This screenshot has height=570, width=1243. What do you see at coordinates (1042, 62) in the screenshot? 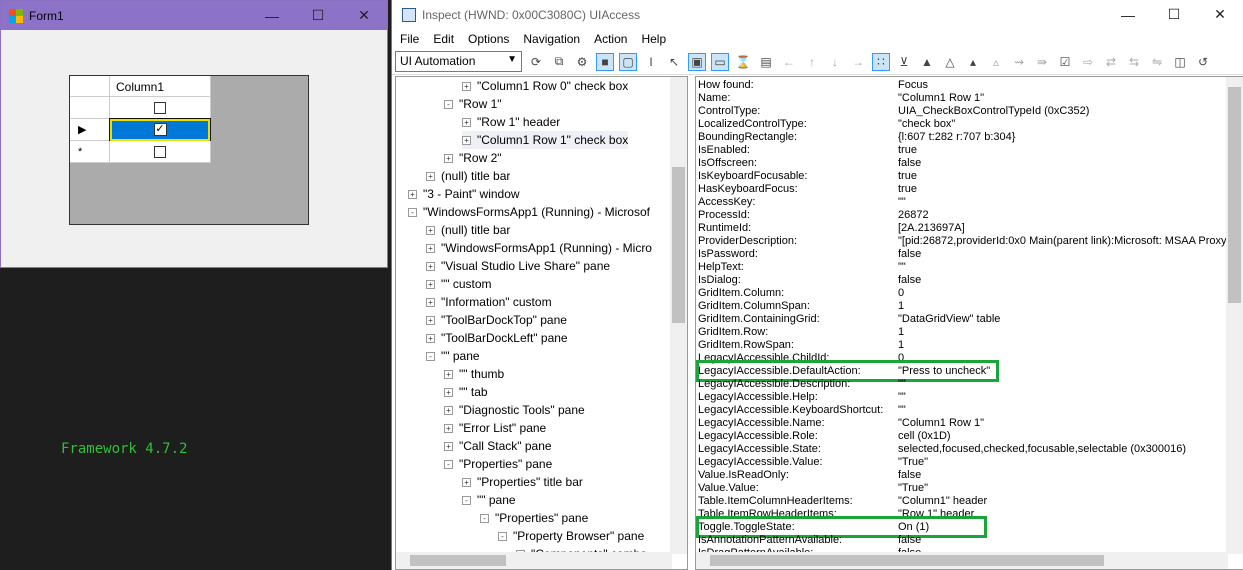
I see `action-icon-2: ⇛` at bounding box center [1042, 62].